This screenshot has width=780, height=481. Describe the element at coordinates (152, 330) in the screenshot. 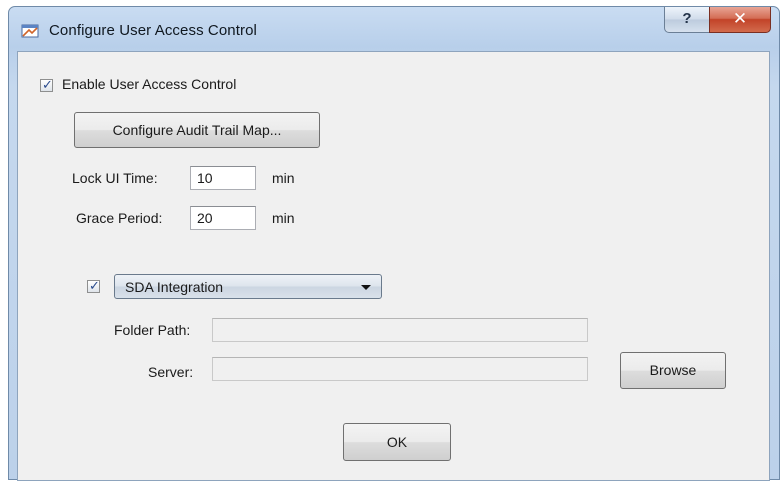

I see `folder-path-label: Folder Path:` at that location.